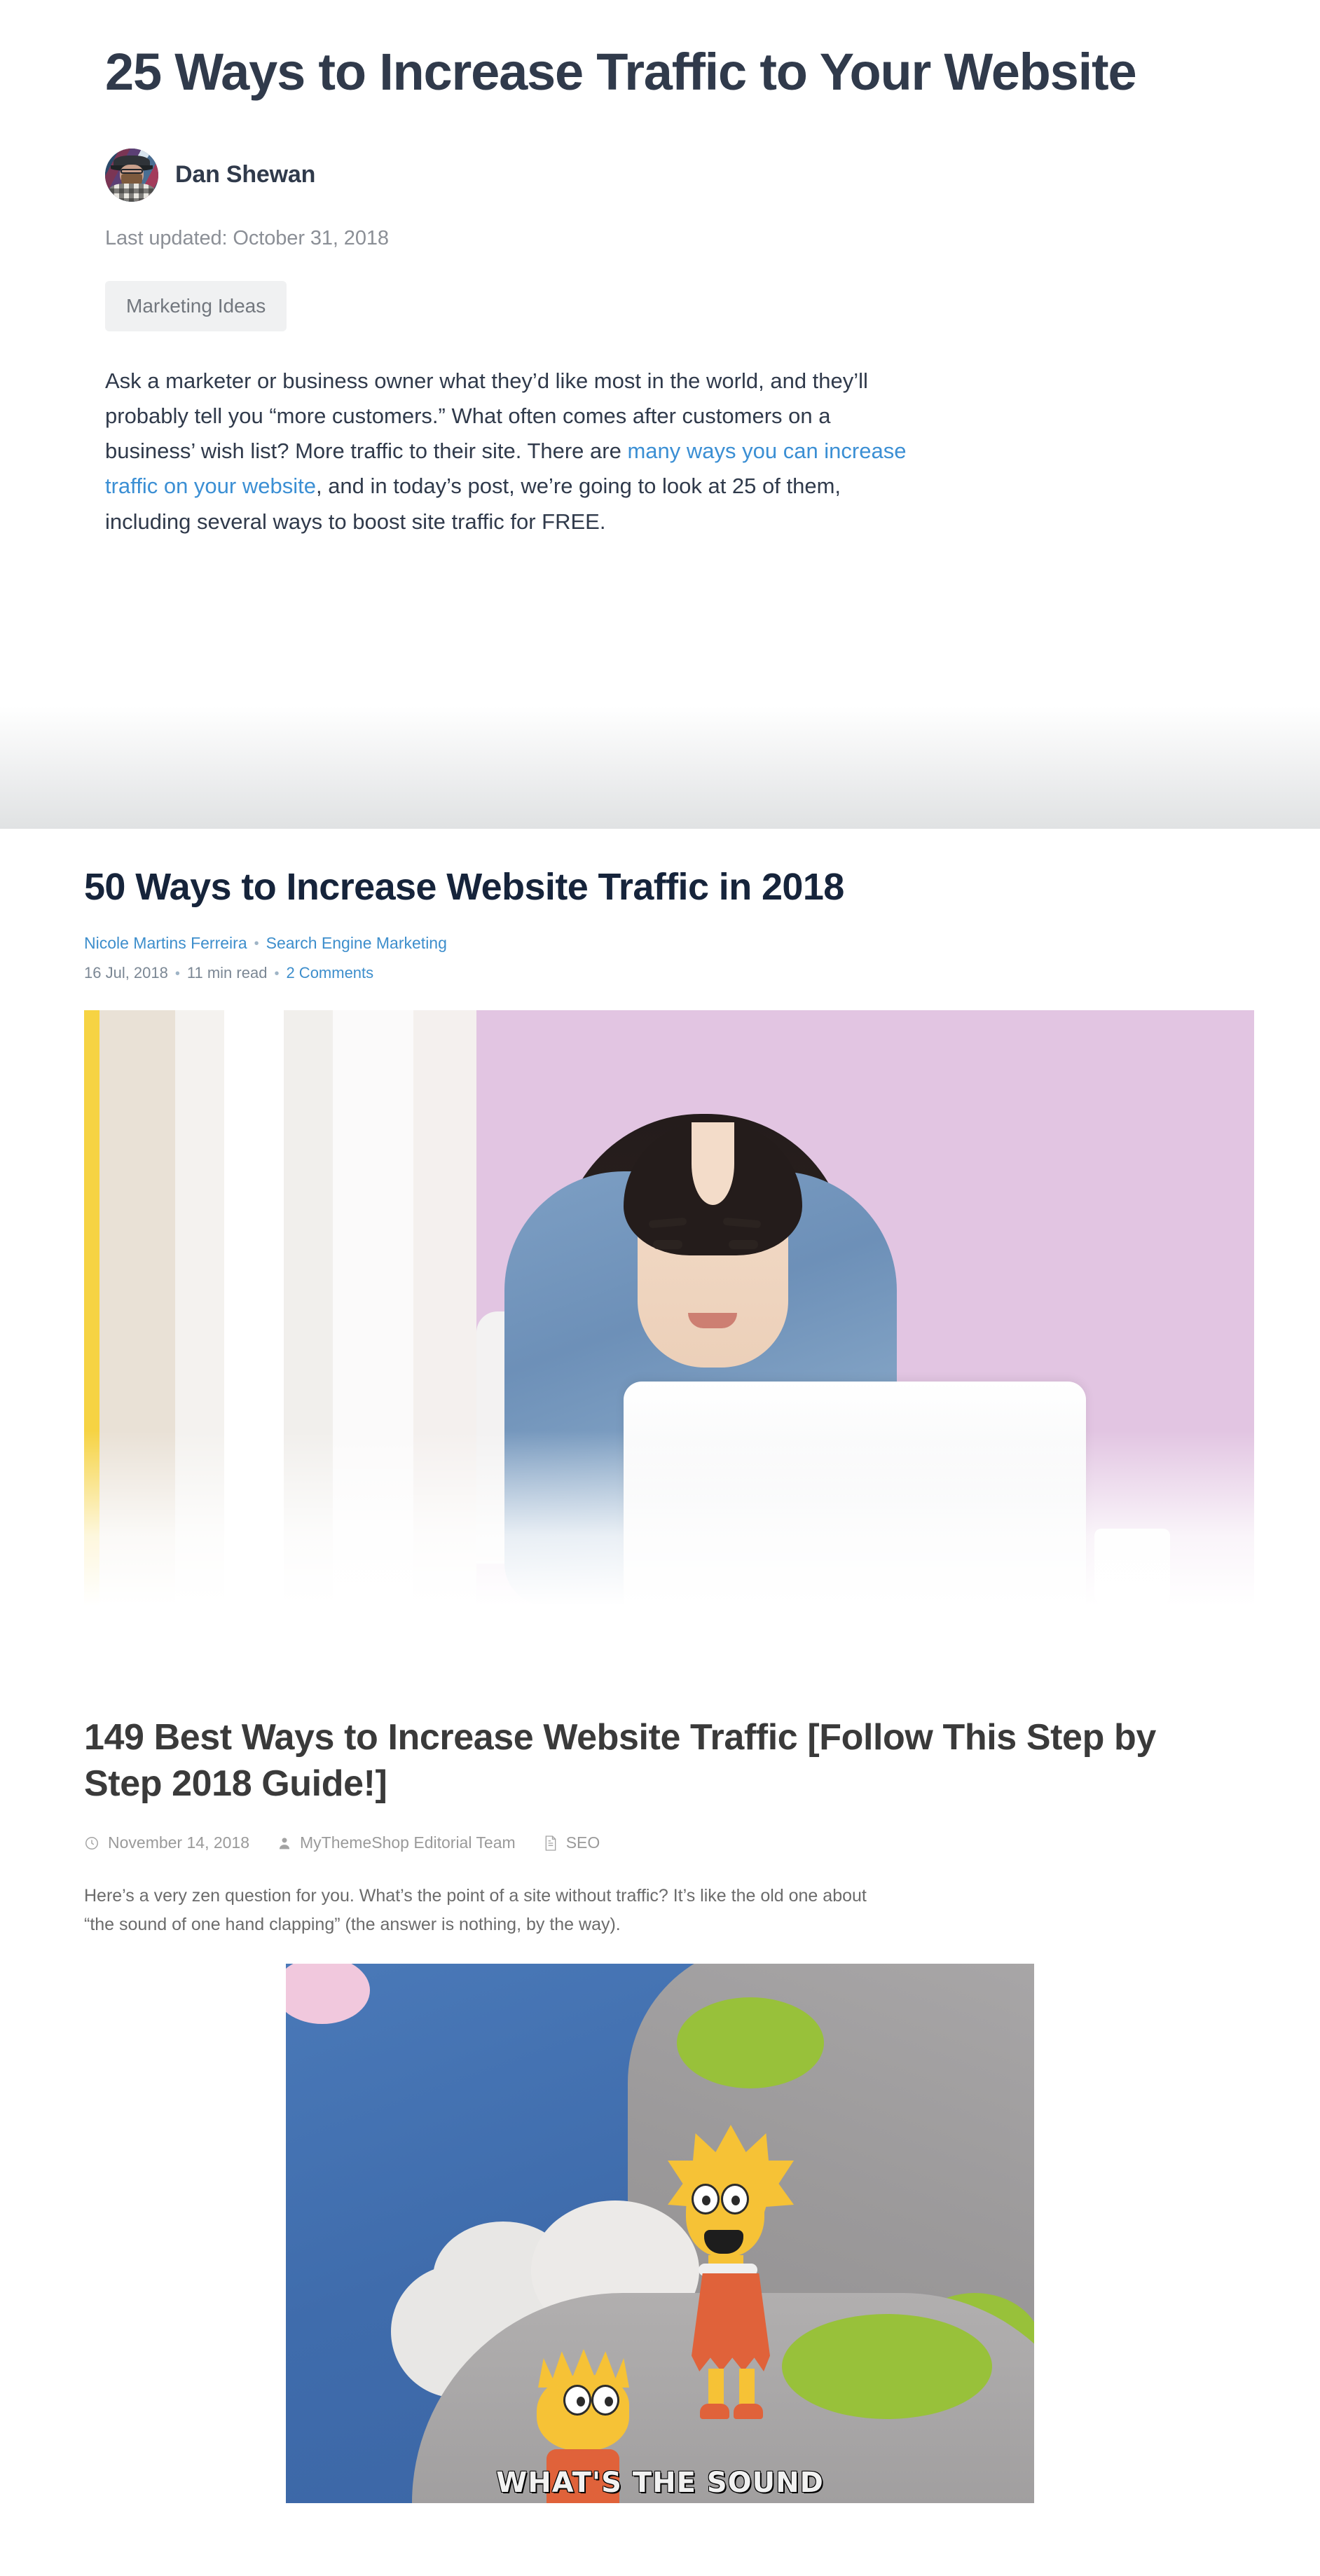 This screenshot has height=2576, width=1320. What do you see at coordinates (356, 943) in the screenshot?
I see `article2-category-link: Search Engine Marketing` at bounding box center [356, 943].